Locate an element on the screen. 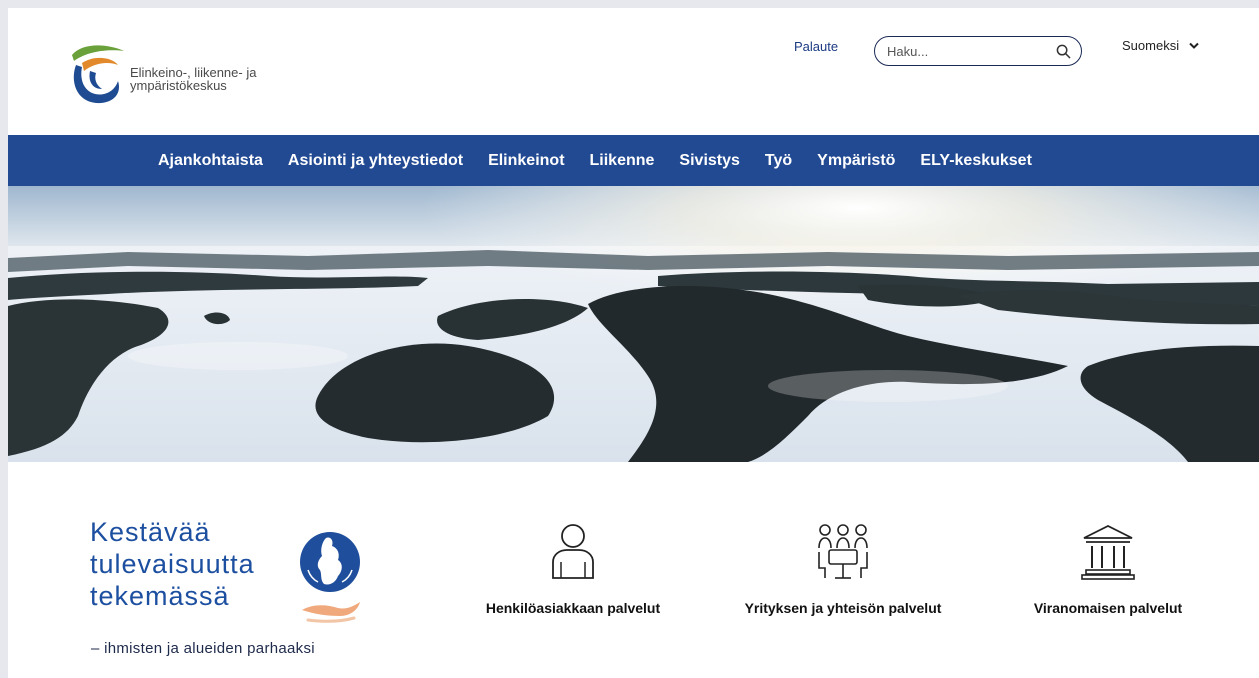  service-company-community-label: Yrityksen ja yhteisön palvelut is located at coordinates (843, 608).